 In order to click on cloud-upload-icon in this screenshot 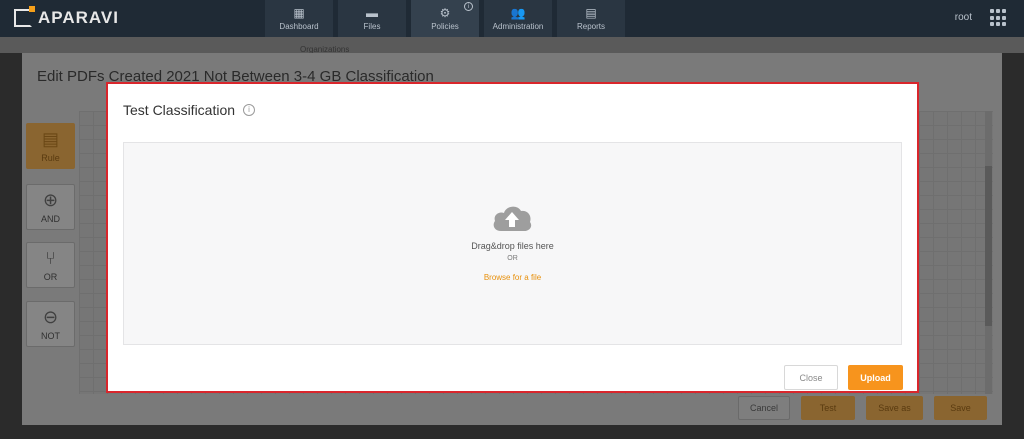, I will do `click(512, 218)`.